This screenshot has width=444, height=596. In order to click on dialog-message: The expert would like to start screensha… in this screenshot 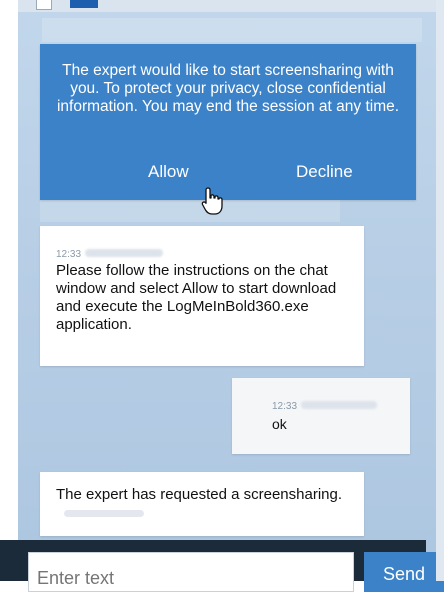, I will do `click(228, 88)`.